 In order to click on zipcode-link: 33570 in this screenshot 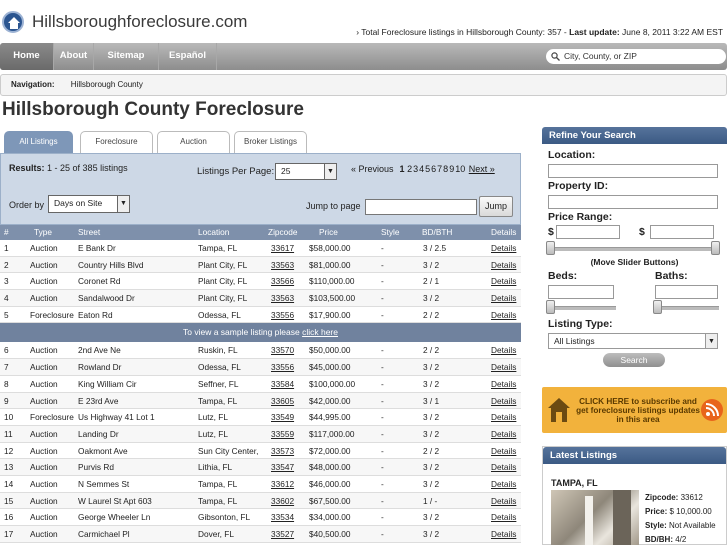, I will do `click(282, 350)`.